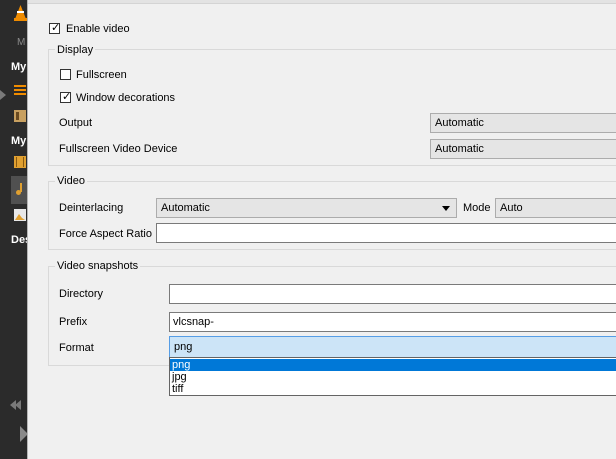 Image resolution: width=616 pixels, height=459 pixels. I want to click on rewind-icon-part, so click(18, 405).